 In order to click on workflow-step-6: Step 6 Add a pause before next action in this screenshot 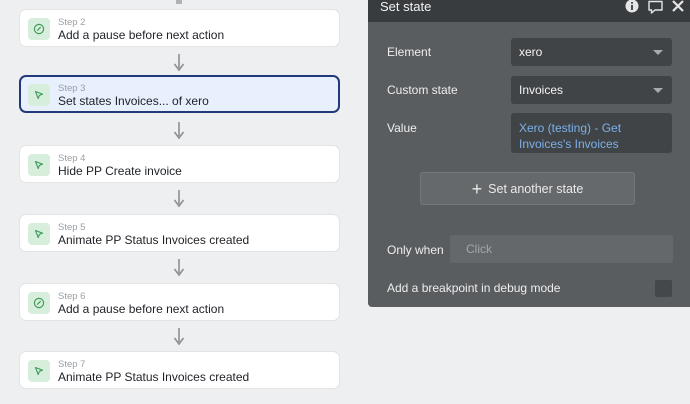, I will do `click(179, 302)`.